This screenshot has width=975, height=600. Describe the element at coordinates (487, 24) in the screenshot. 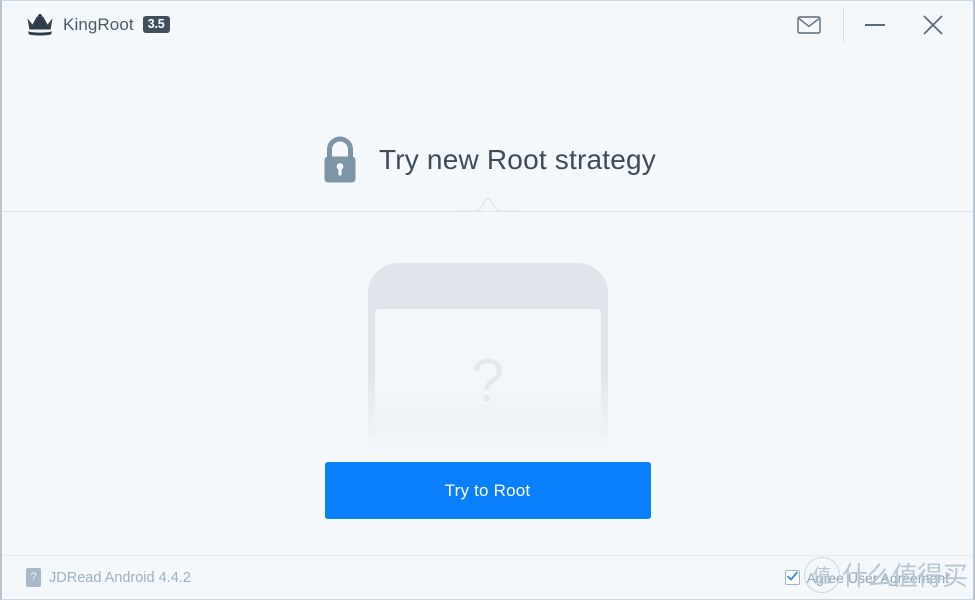

I see `titlebar: KingRoot 3.5` at that location.